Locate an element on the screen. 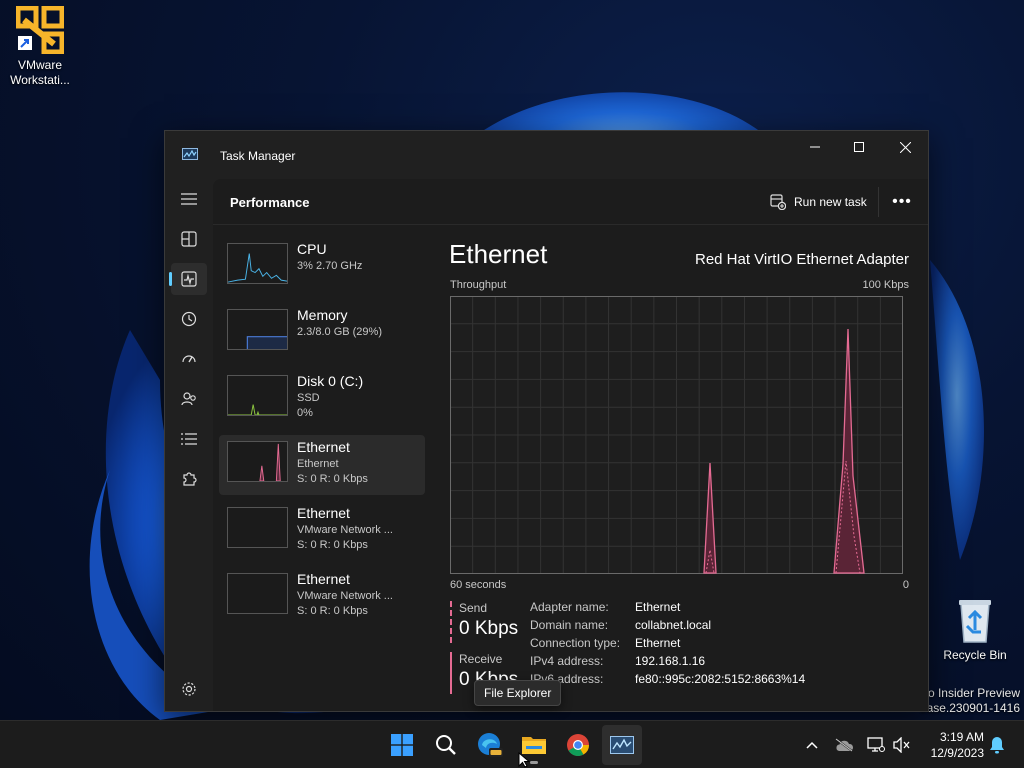 This screenshot has height=768, width=1024. maximize-icon is located at coordinates (859, 147).